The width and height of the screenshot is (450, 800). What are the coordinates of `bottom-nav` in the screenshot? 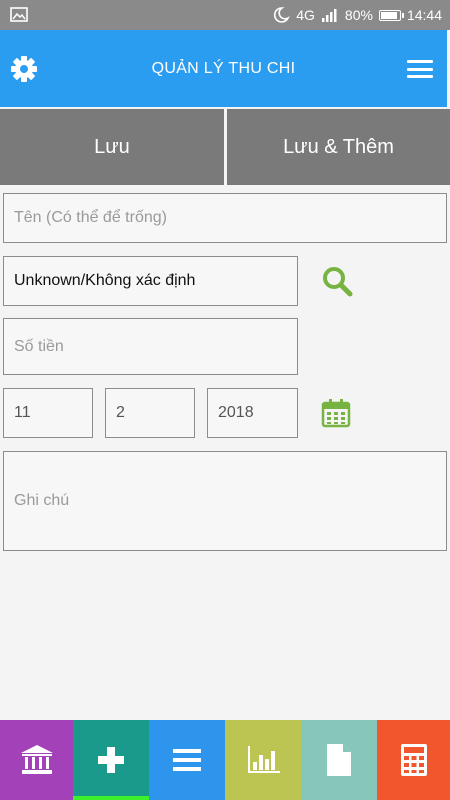 It's located at (225, 760).